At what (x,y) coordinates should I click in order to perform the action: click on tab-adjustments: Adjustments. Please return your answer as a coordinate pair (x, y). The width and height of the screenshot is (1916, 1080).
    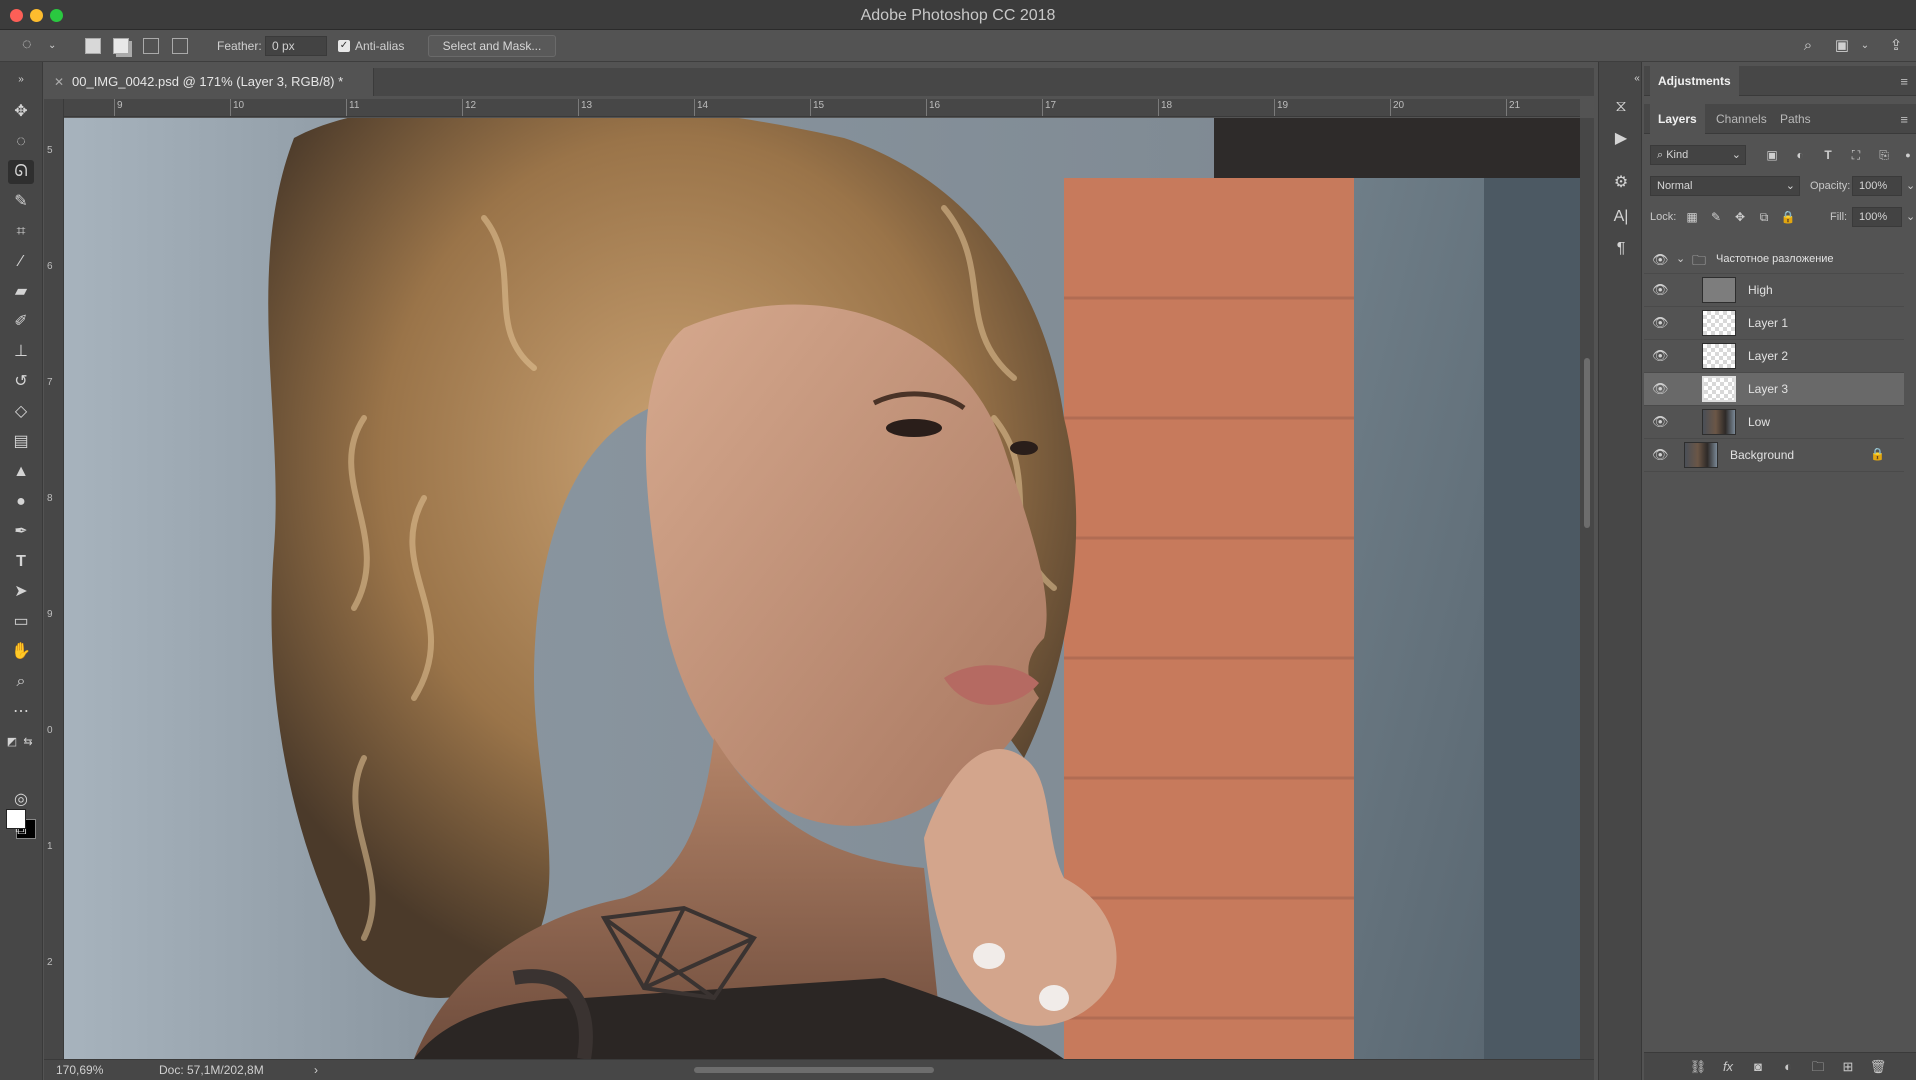
    Looking at the image, I should click on (1694, 81).